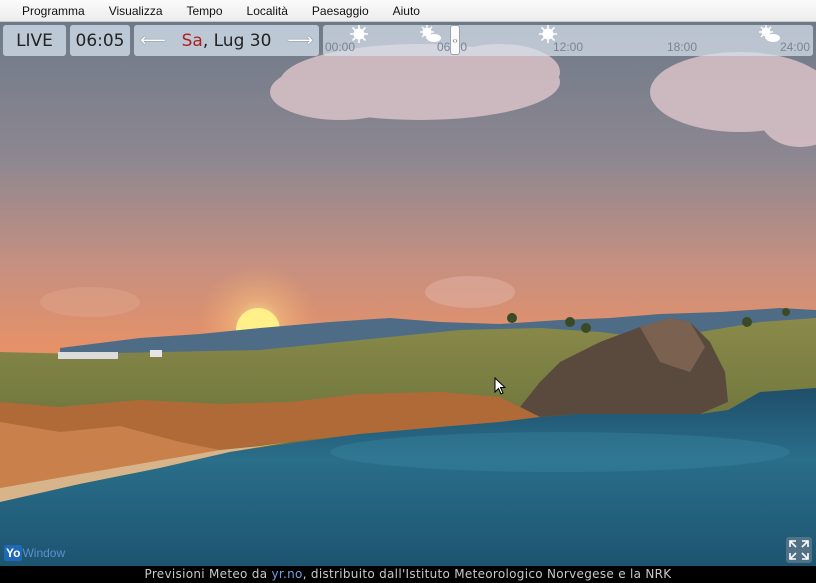 This screenshot has width=816, height=583. I want to click on menu-programma: Programma, so click(53, 11).